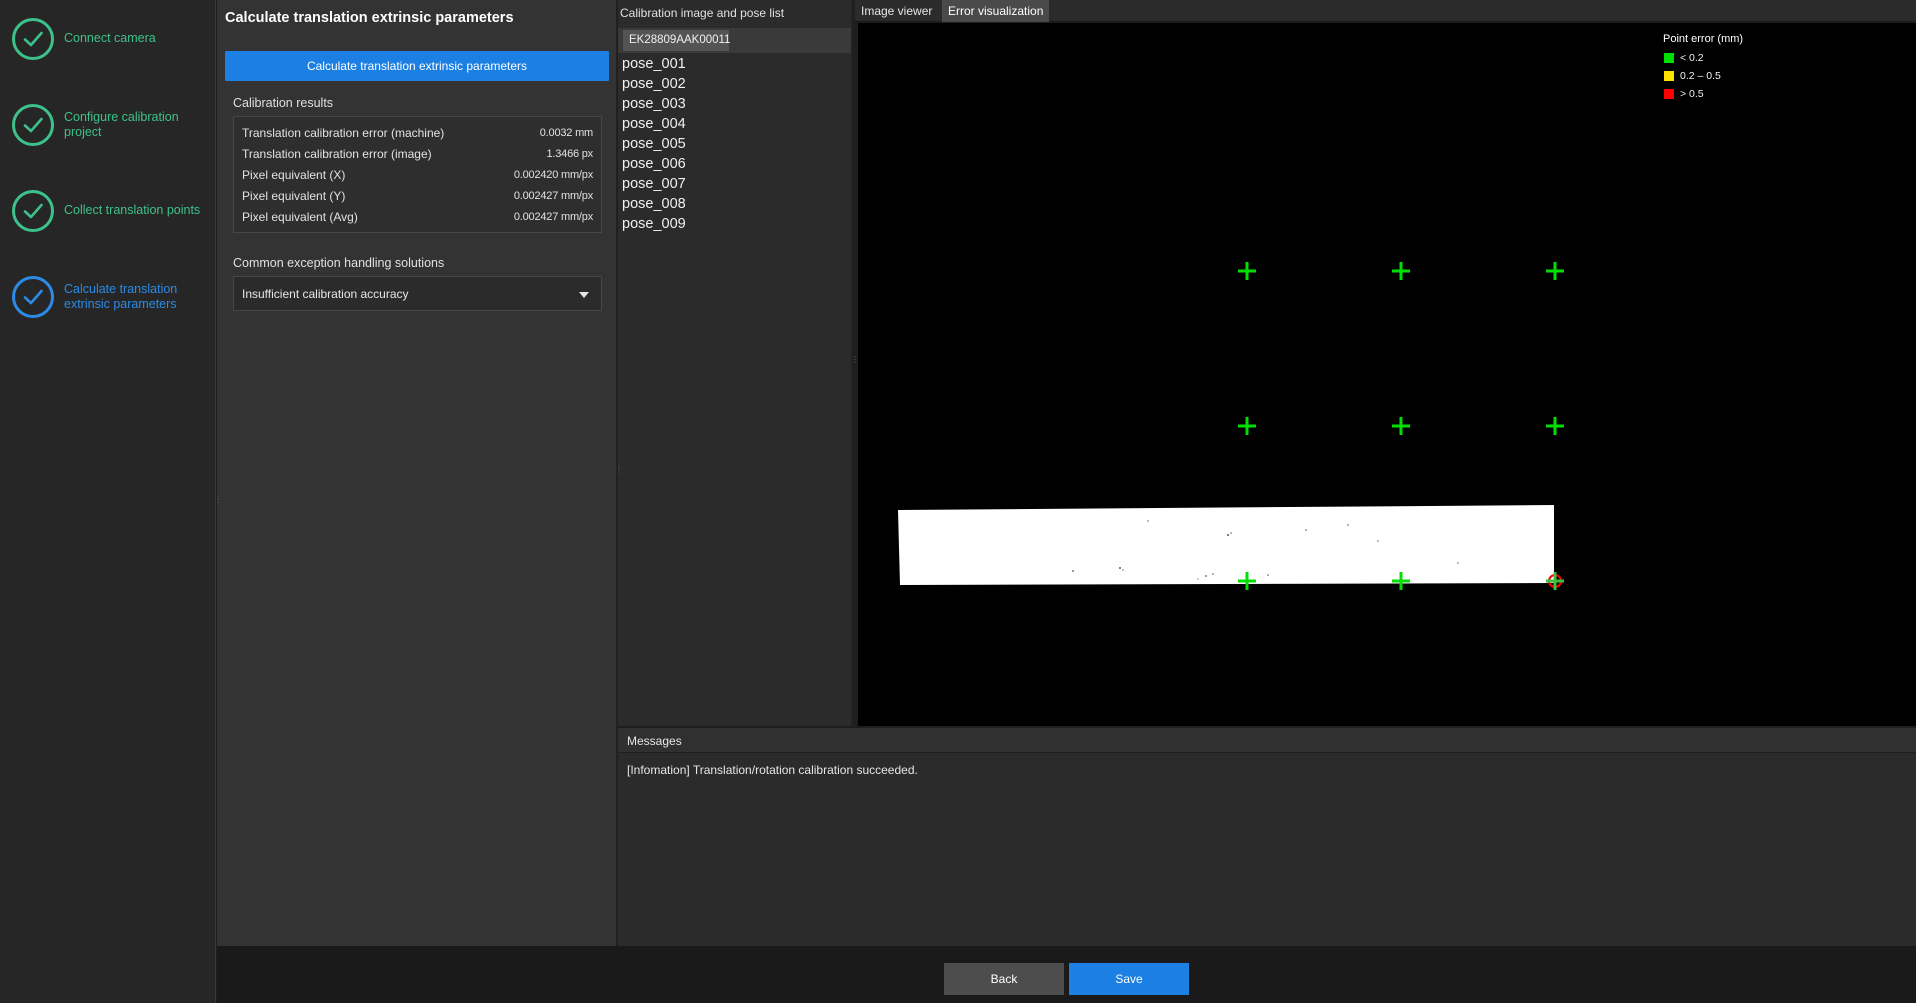  What do you see at coordinates (110, 38) in the screenshot?
I see `step-label: Connect camera` at bounding box center [110, 38].